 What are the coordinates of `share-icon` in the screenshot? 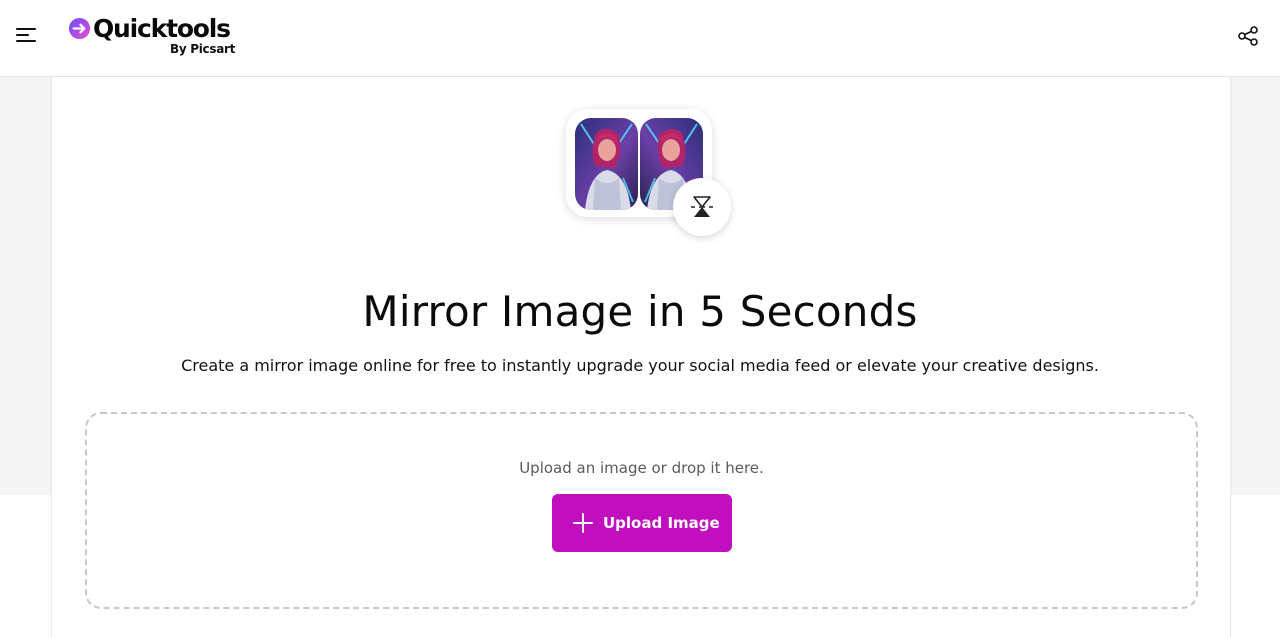 It's located at (1248, 36).